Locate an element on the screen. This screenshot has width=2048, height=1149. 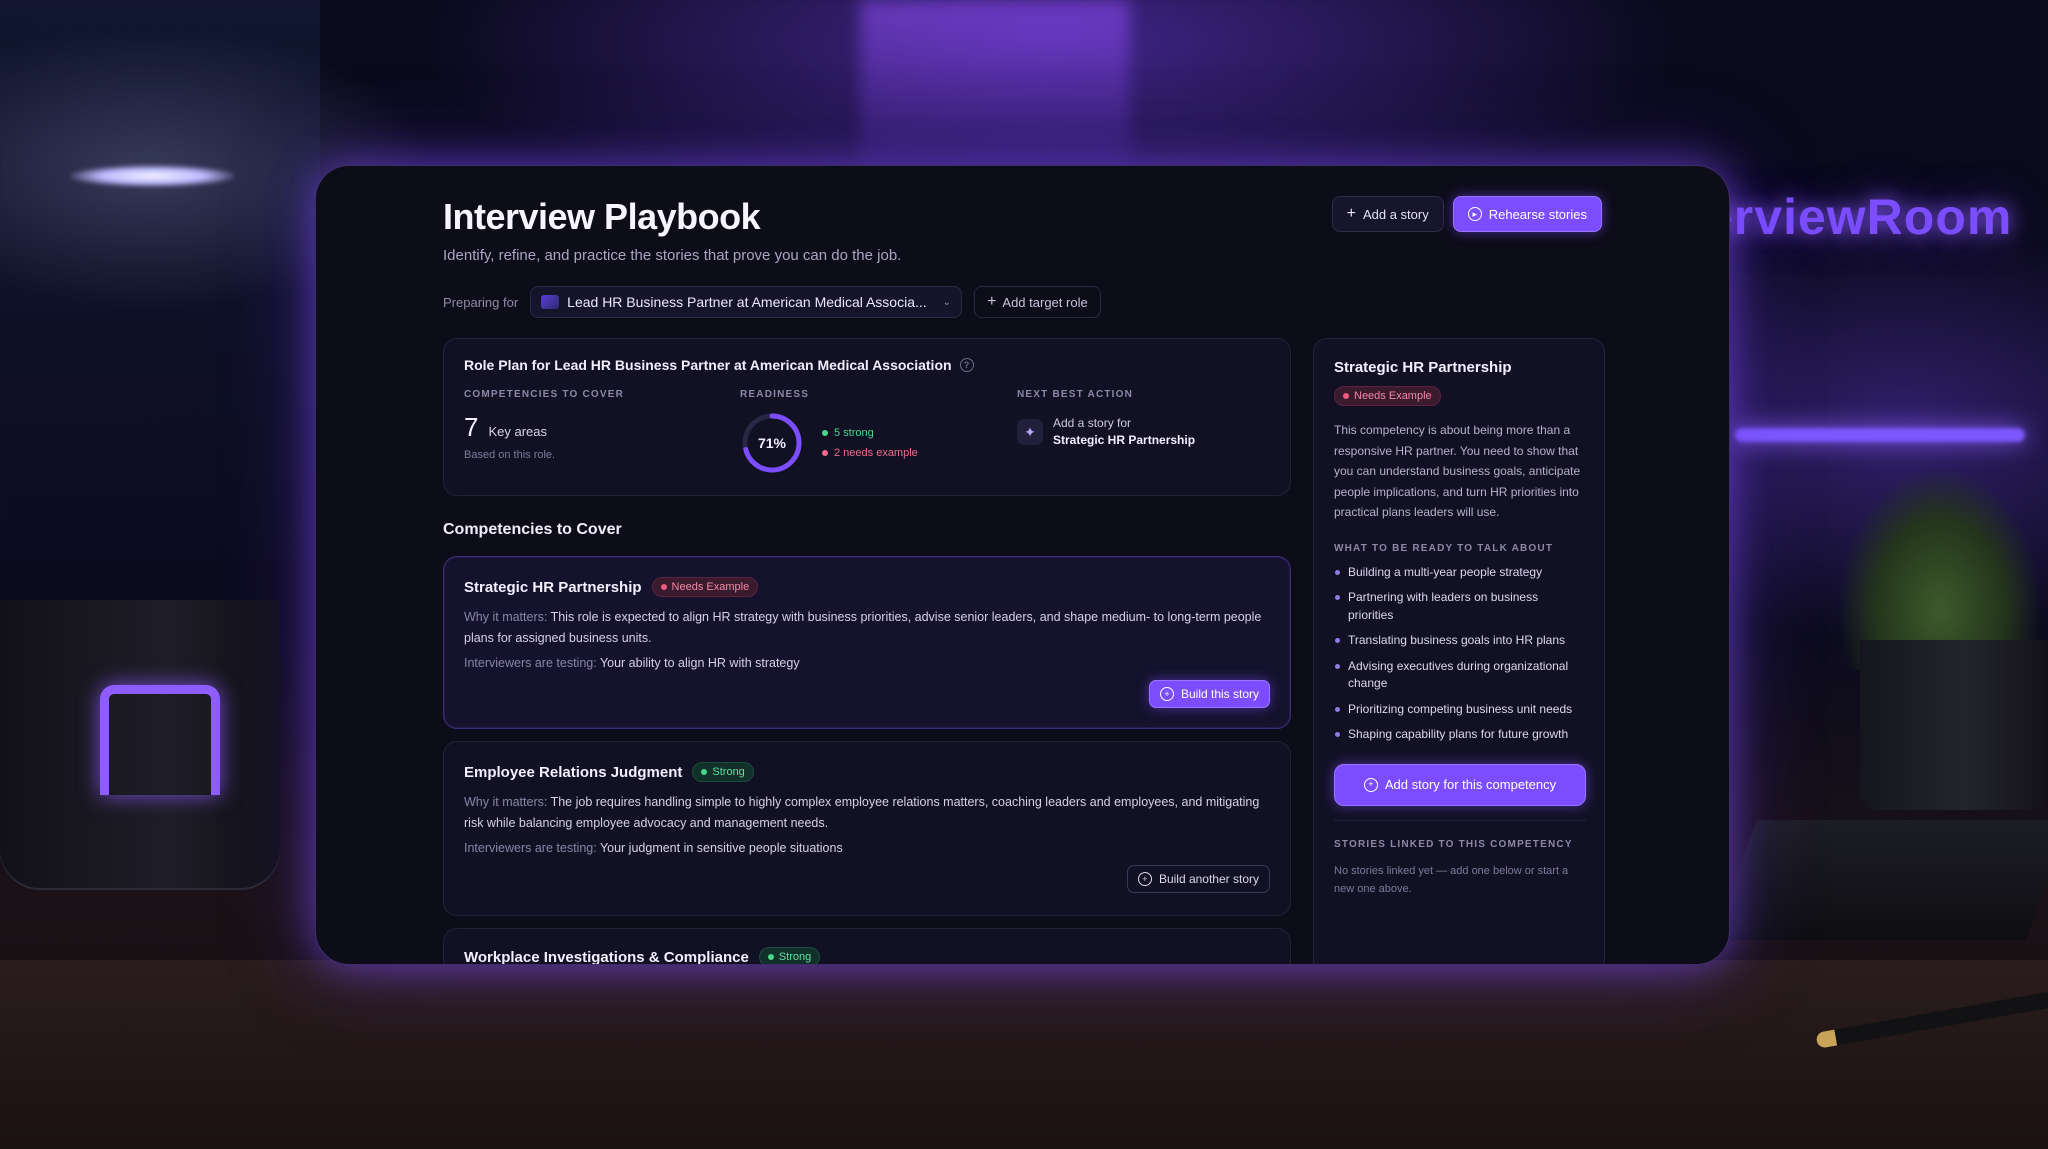
build-story-label: Build this story is located at coordinates (1219, 694).